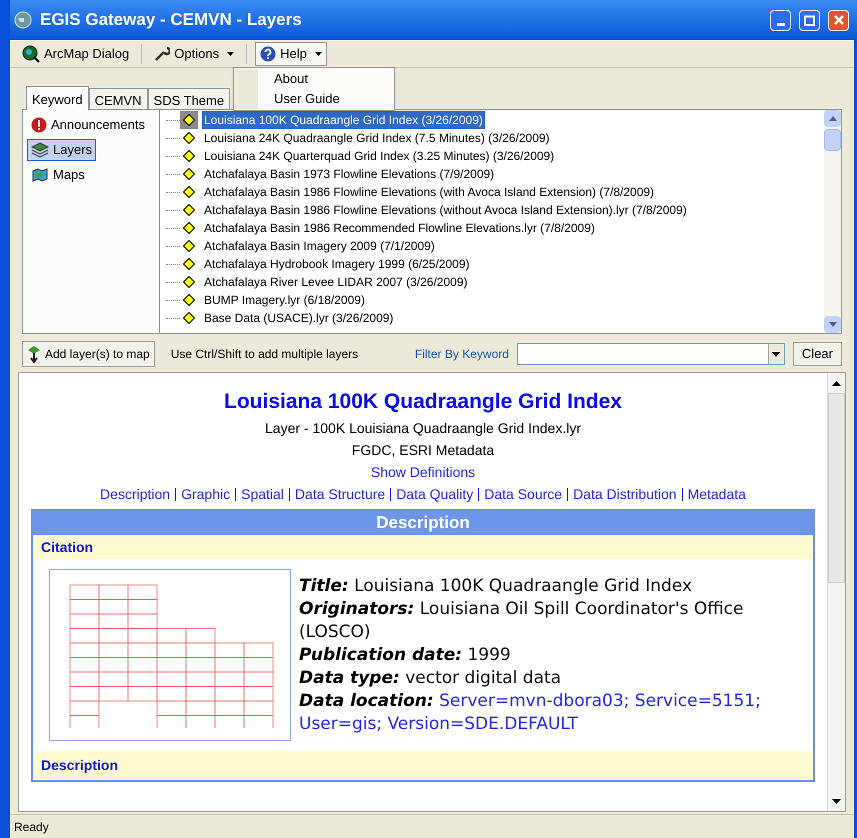  I want to click on layer-item: Louisiana 24K Quarterquad Grid Index (3.25 Minutes) (3/26/2009), so click(379, 156).